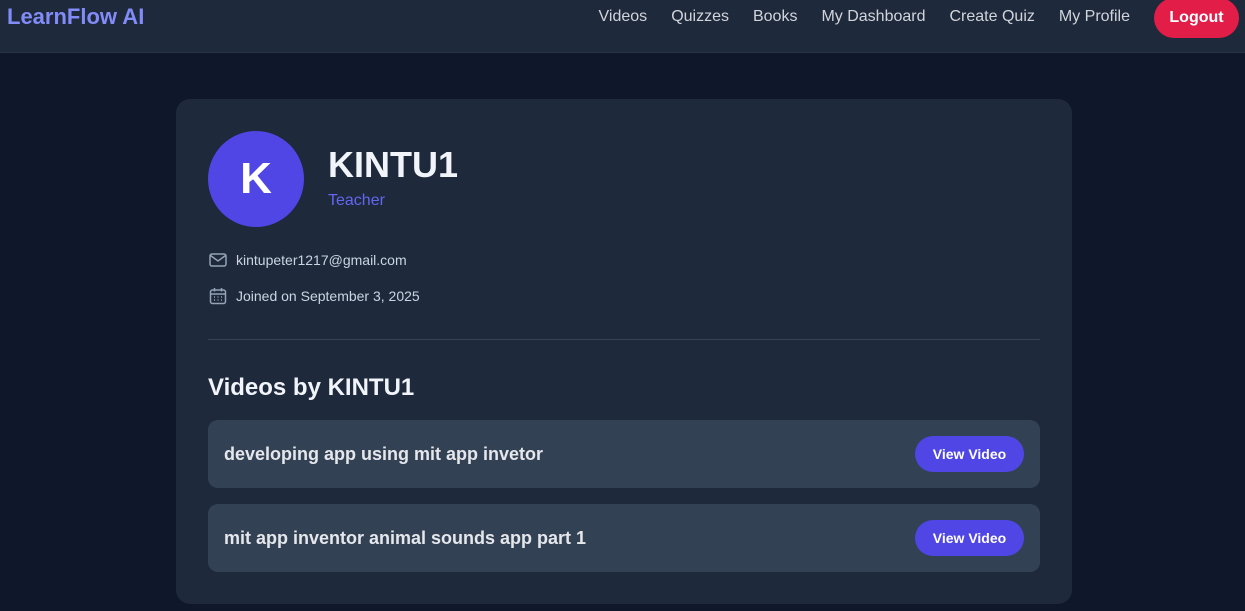  I want to click on mail-icon, so click(218, 260).